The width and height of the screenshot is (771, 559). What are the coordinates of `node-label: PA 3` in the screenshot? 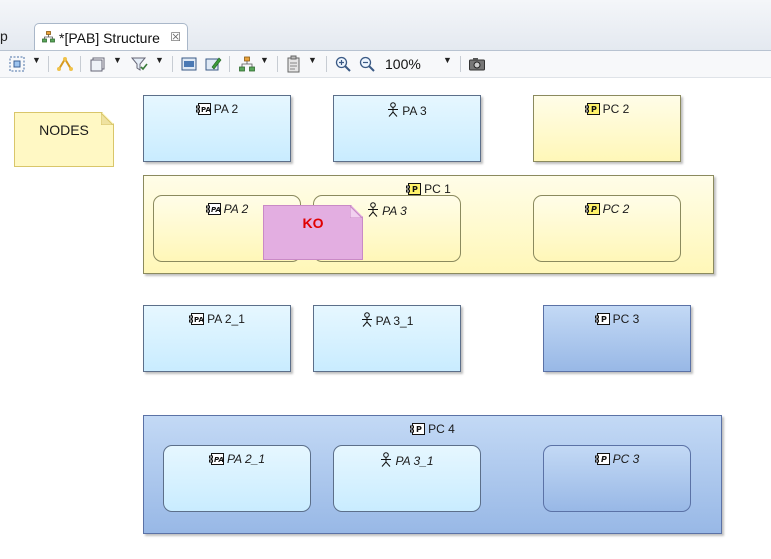 It's located at (407, 111).